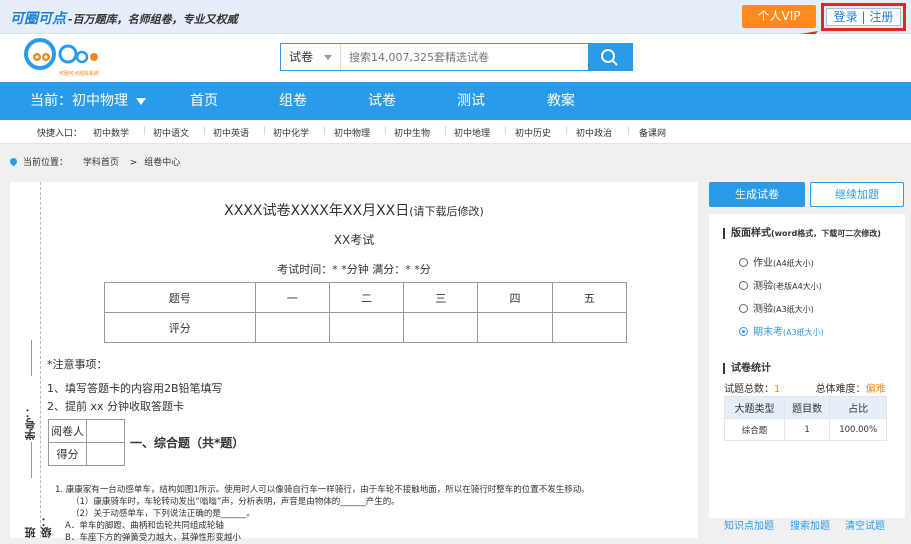 This screenshot has height=544, width=911. What do you see at coordinates (231, 132) in the screenshot?
I see `quick-link: 初中英语` at bounding box center [231, 132].